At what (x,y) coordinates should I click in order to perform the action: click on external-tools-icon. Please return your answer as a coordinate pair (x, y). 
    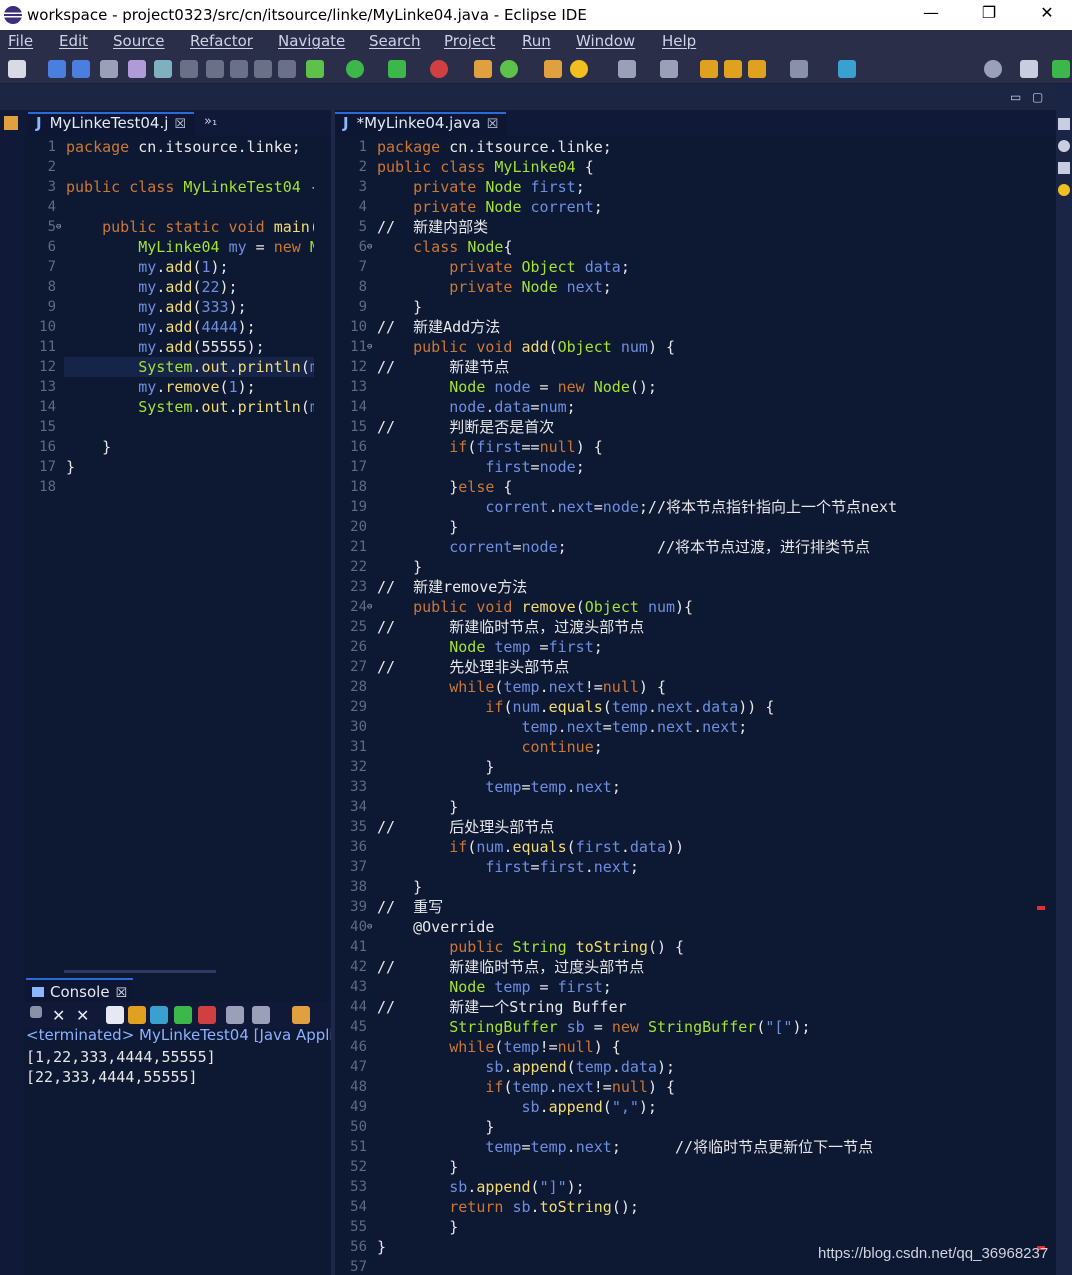
    Looking at the image, I should click on (439, 69).